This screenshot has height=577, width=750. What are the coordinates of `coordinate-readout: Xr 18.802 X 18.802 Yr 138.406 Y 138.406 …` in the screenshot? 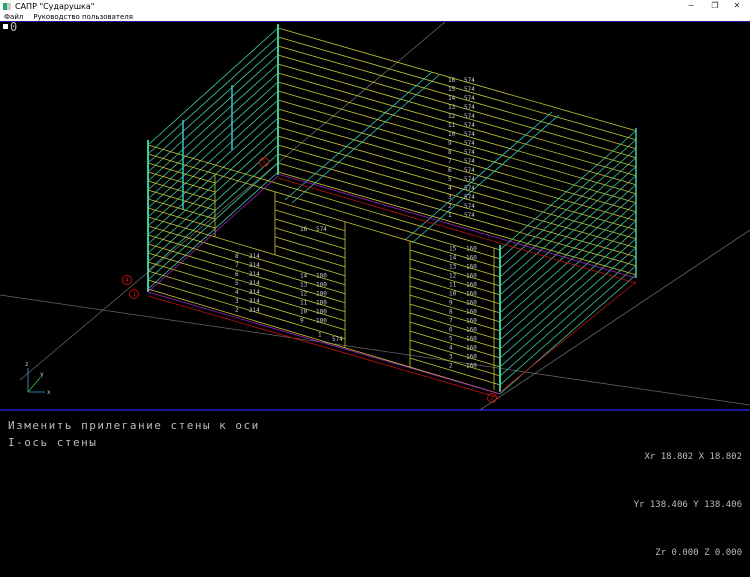 It's located at (688, 497).